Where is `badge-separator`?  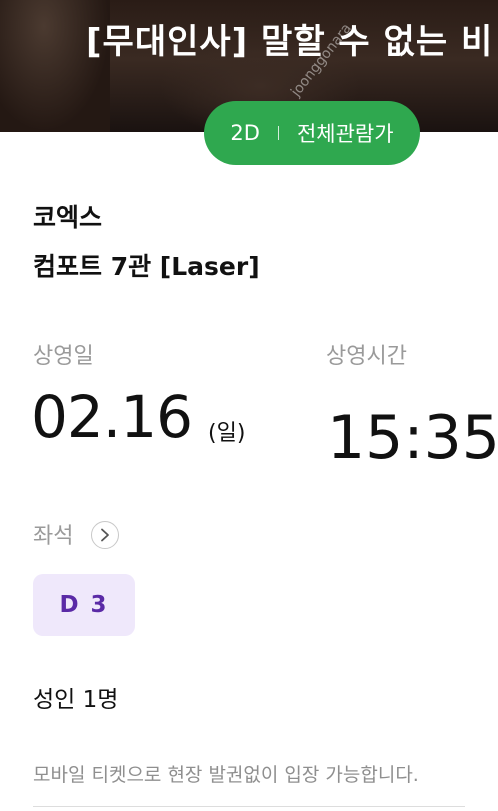
badge-separator is located at coordinates (278, 133).